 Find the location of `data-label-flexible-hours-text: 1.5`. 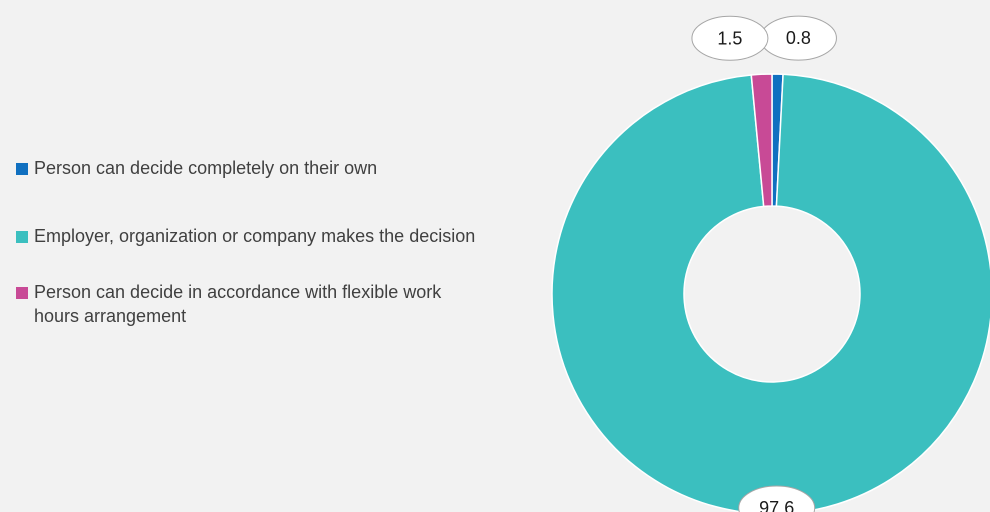

data-label-flexible-hours-text: 1.5 is located at coordinates (729, 38).